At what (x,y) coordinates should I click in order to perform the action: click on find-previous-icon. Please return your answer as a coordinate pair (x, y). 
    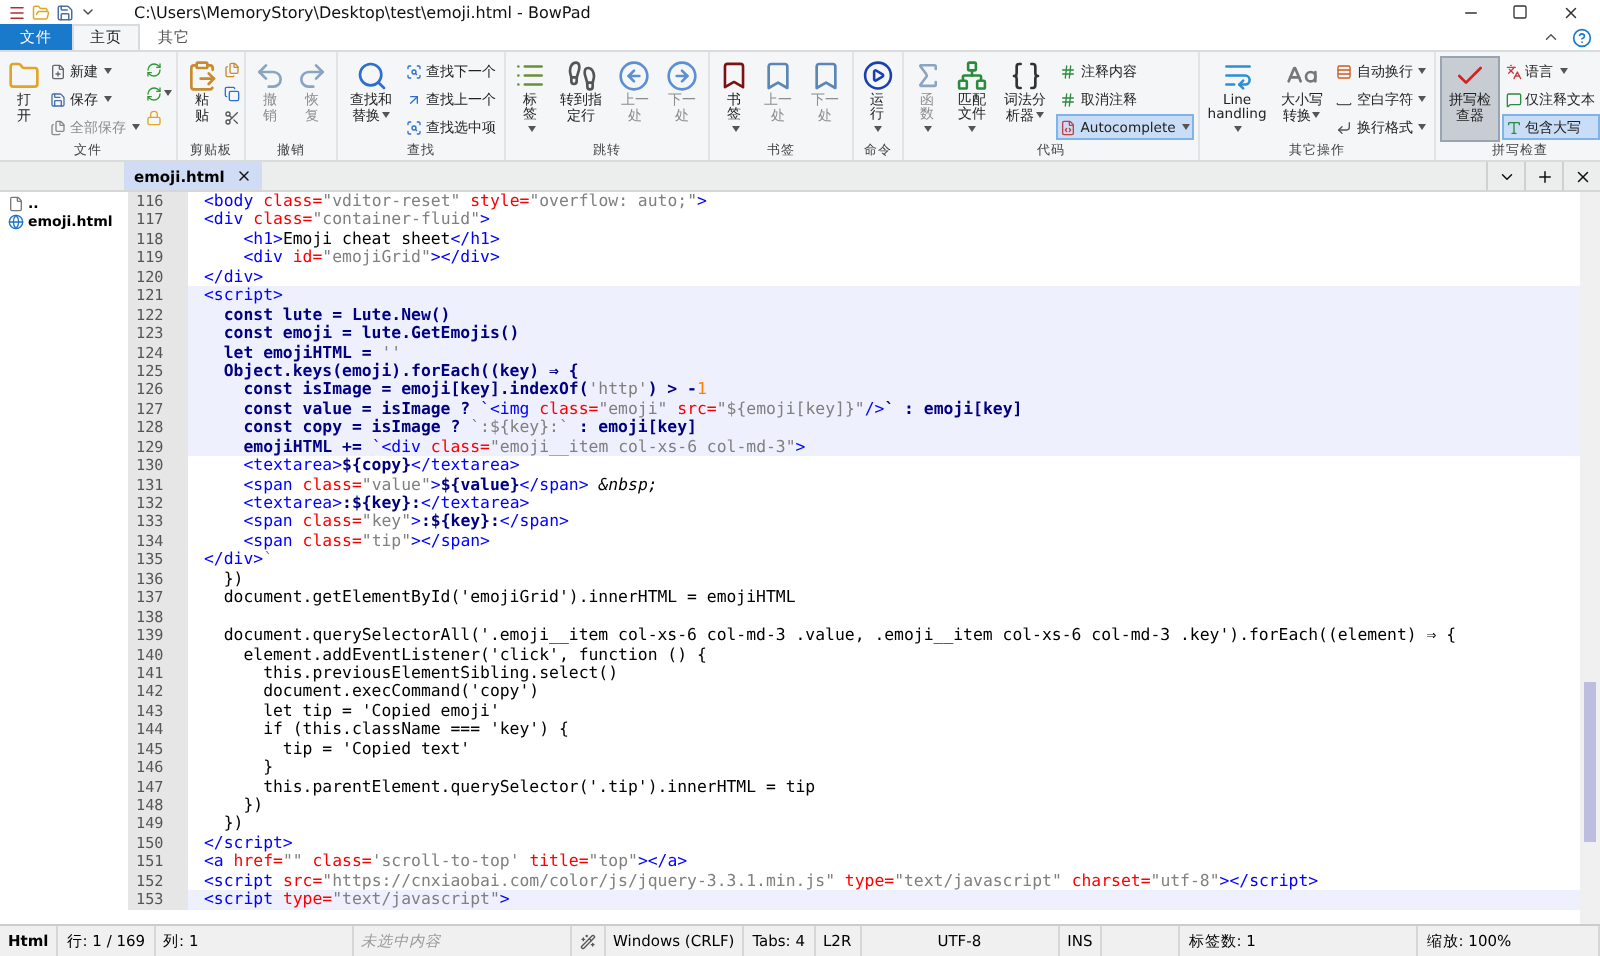
    Looking at the image, I should click on (414, 99).